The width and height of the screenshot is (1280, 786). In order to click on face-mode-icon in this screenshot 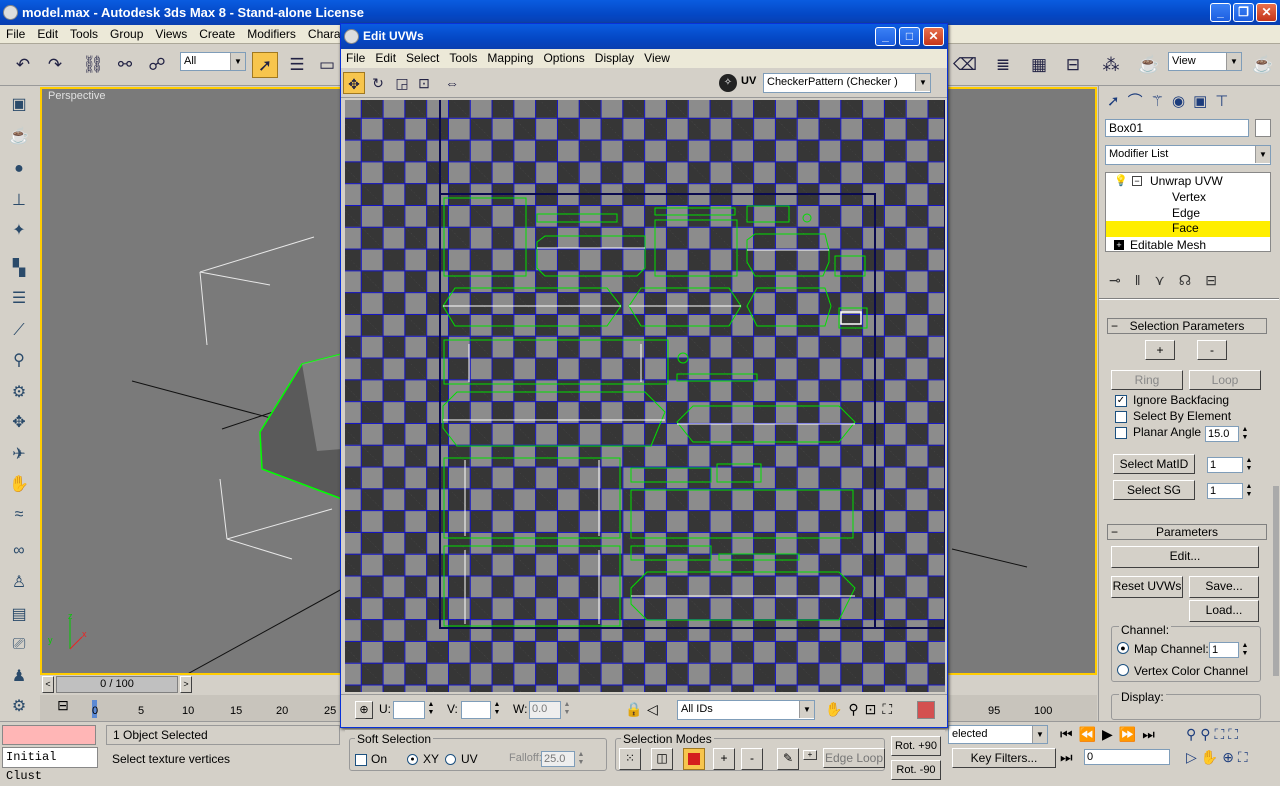, I will do `click(694, 759)`.